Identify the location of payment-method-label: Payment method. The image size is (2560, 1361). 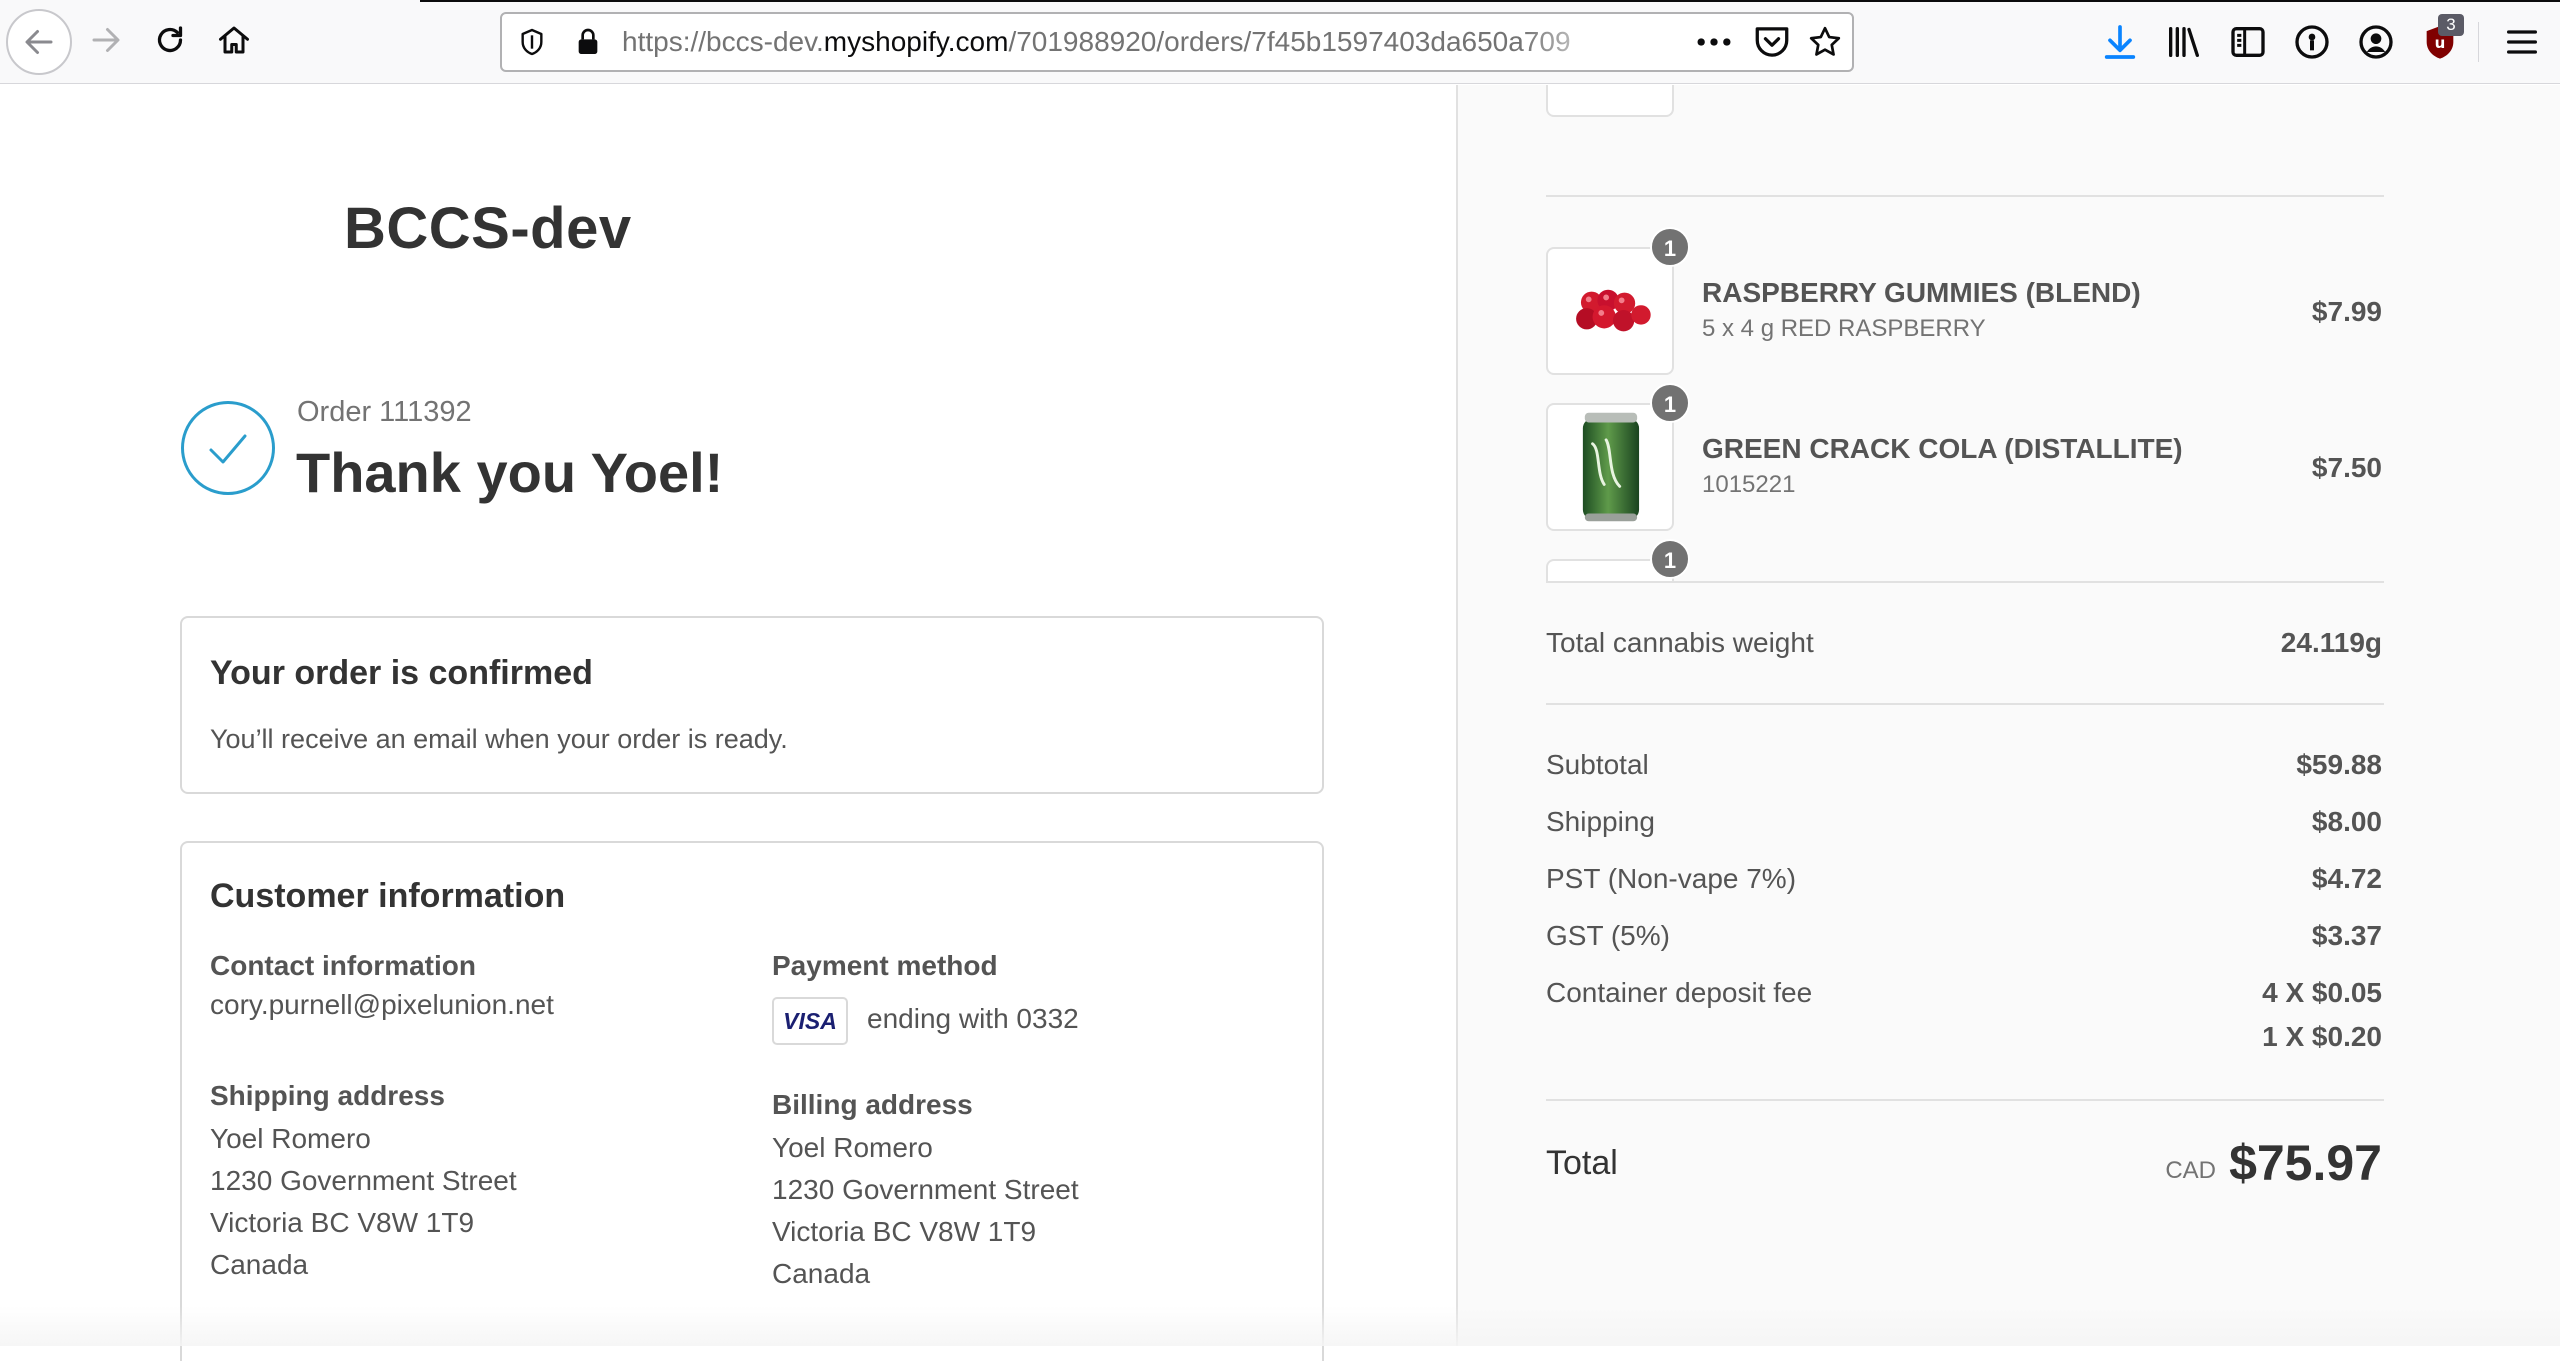
(885, 965).